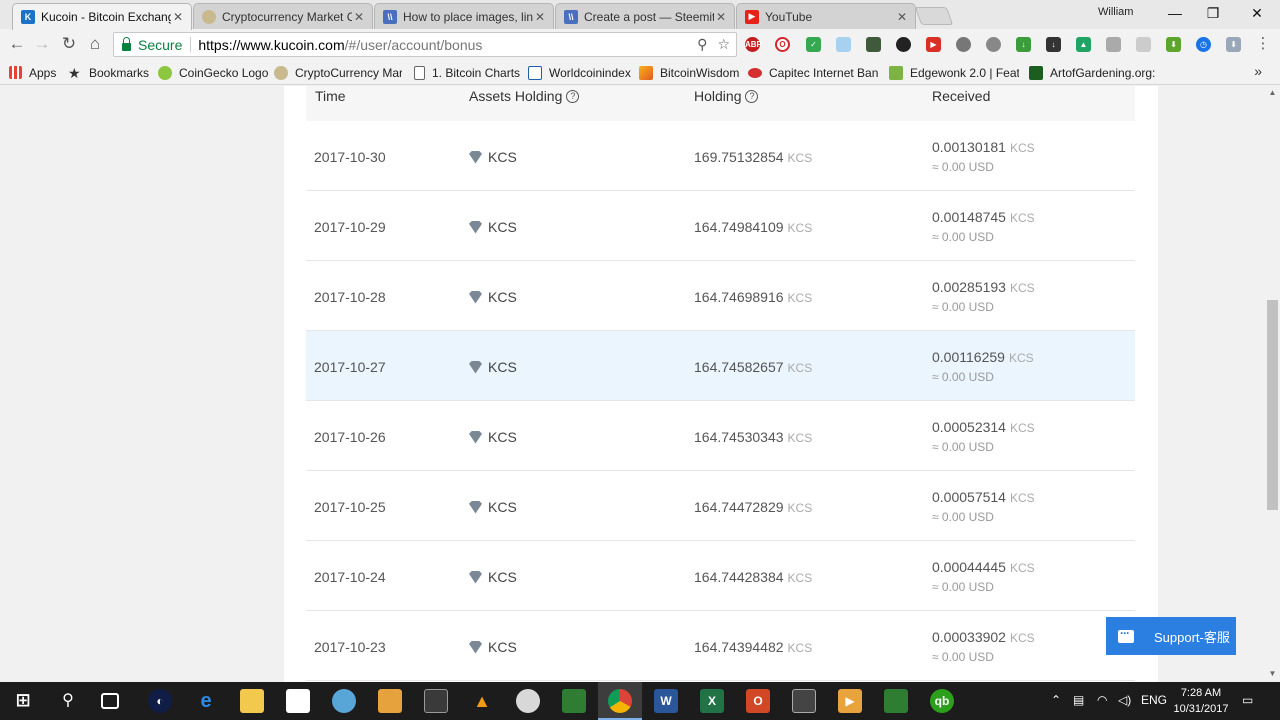  Describe the element at coordinates (993, 44) in the screenshot. I see `globe-extension-icon` at that location.